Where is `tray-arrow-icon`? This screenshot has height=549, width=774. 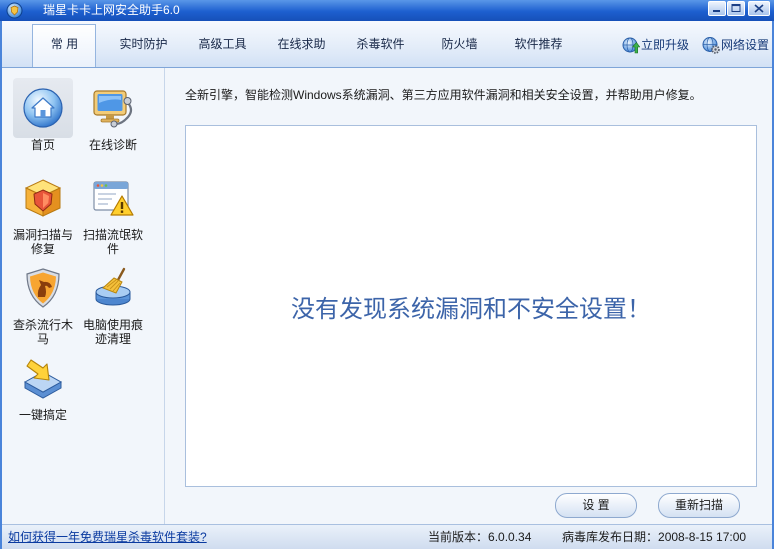
tray-arrow-icon is located at coordinates (43, 379).